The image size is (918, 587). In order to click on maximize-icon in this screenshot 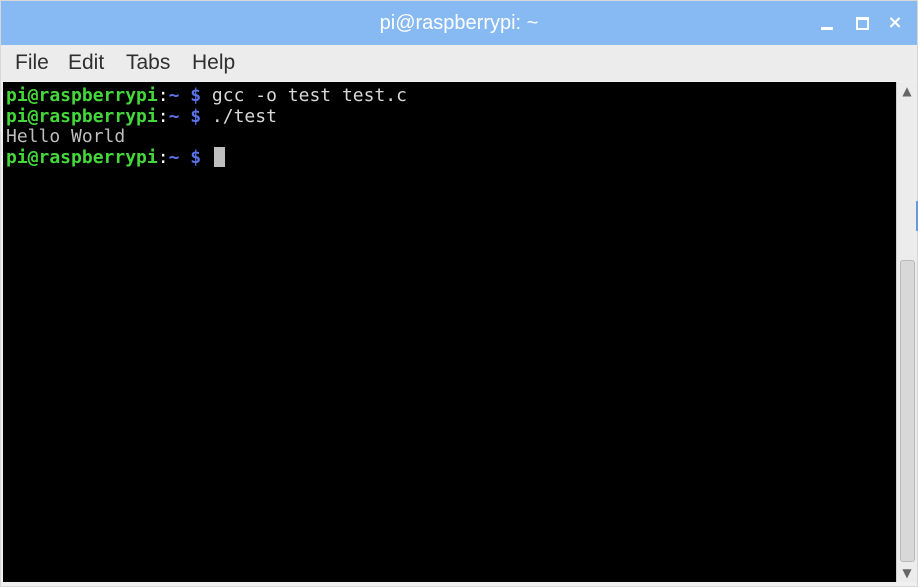, I will do `click(862, 23)`.